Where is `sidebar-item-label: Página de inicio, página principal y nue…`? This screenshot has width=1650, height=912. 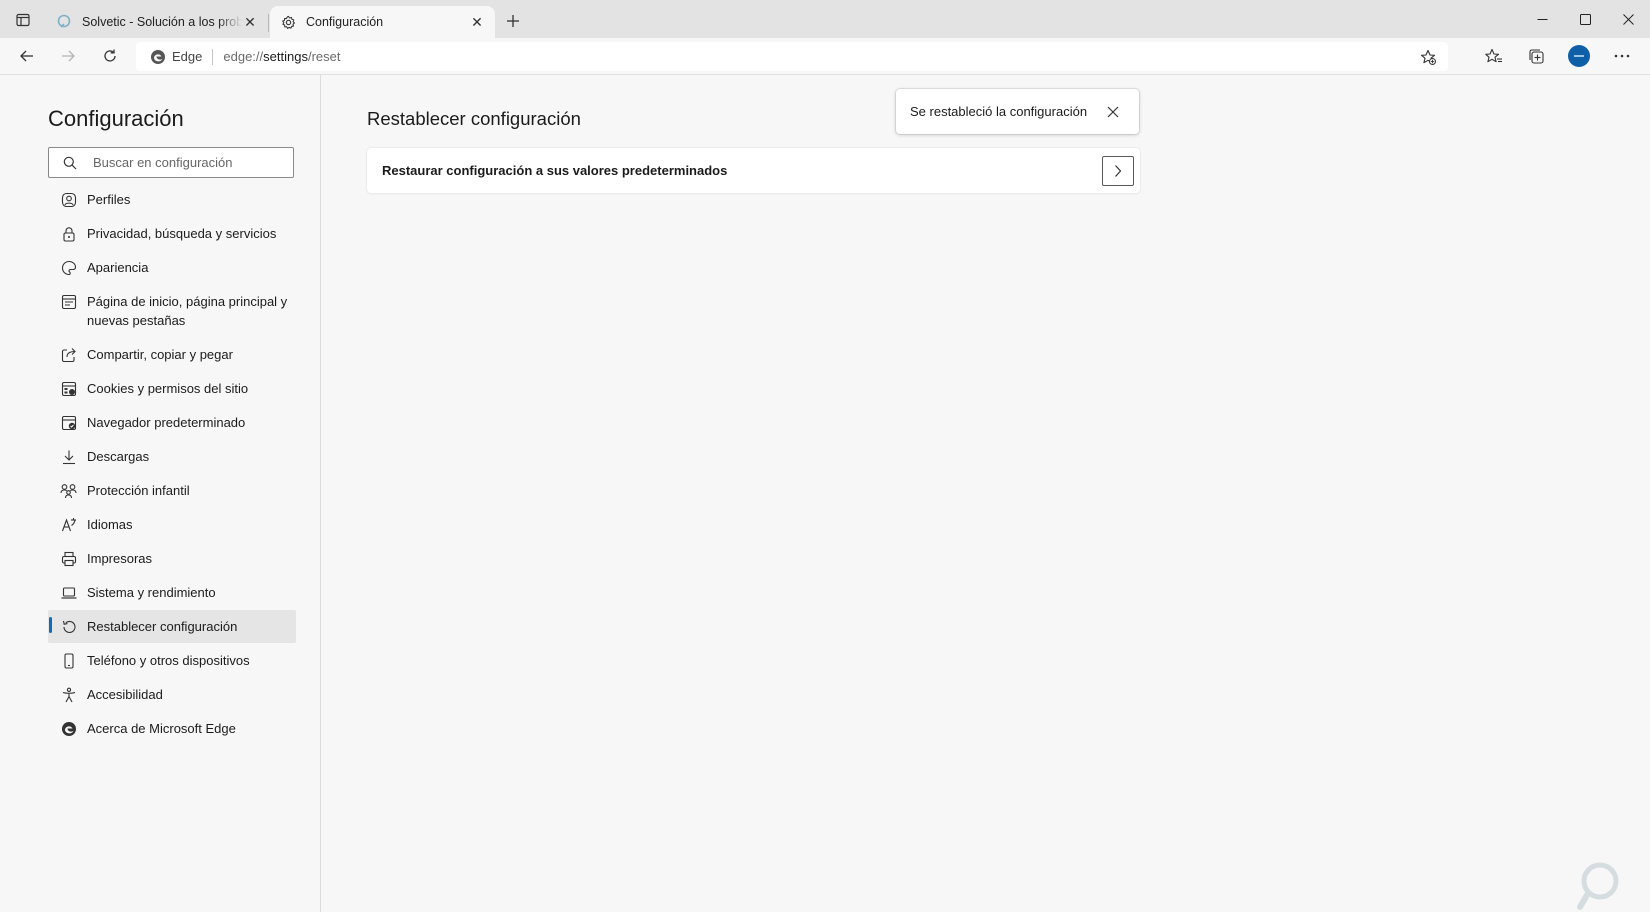 sidebar-item-label: Página de inicio, página principal y nue… is located at coordinates (187, 311).